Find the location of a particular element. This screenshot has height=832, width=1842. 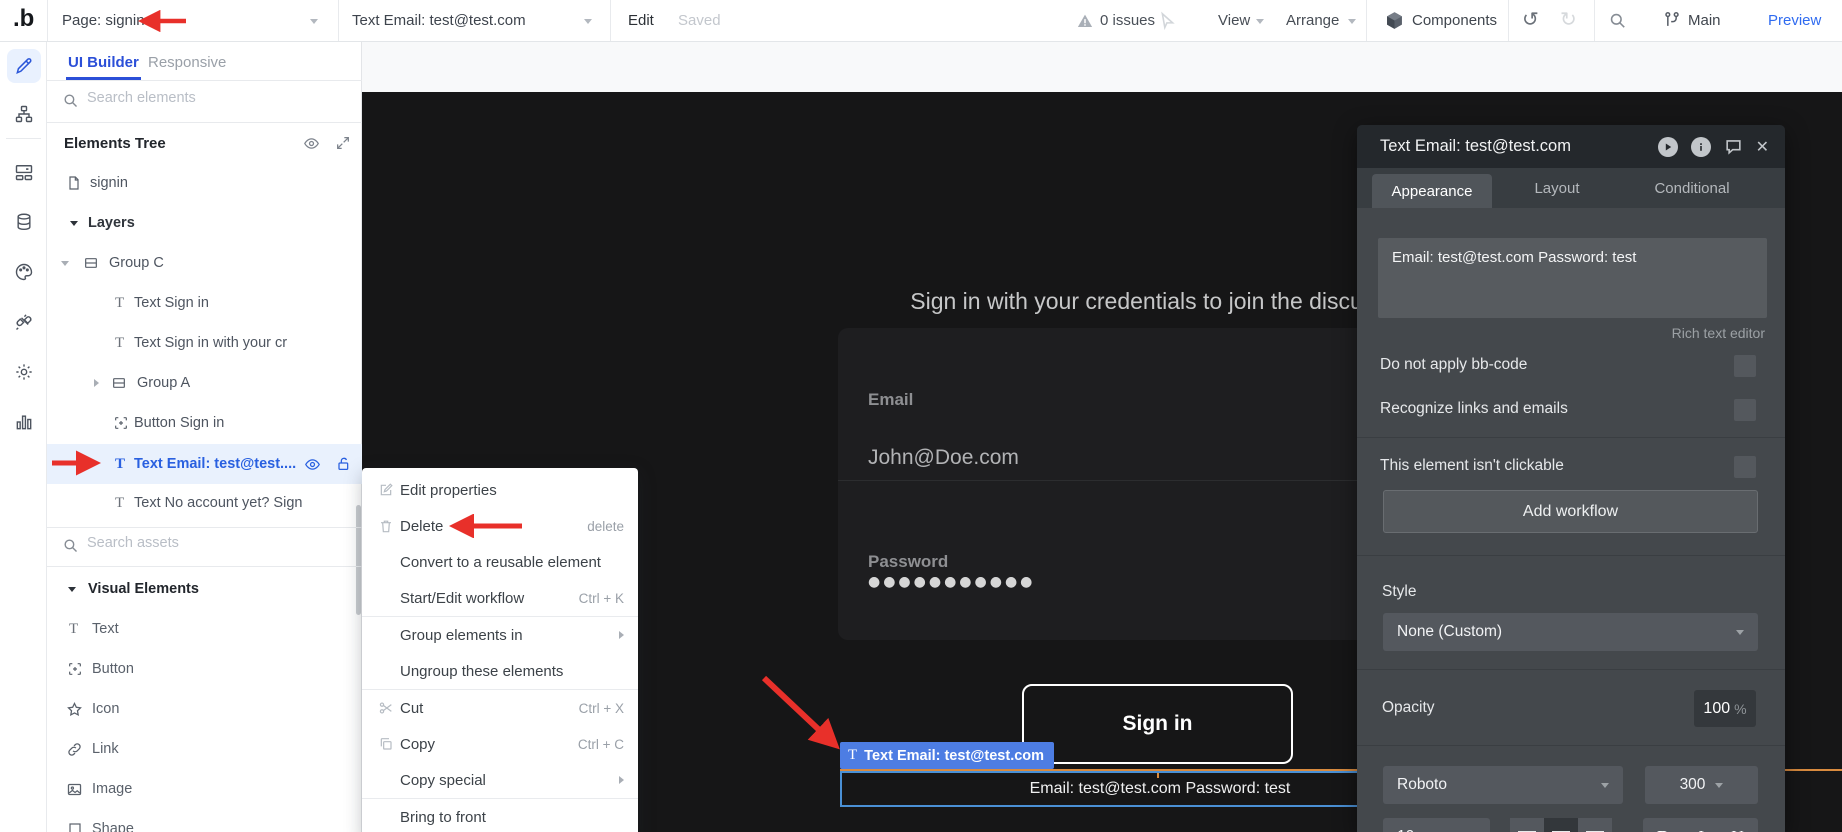

plugins-plug-icon is located at coordinates (24, 322).